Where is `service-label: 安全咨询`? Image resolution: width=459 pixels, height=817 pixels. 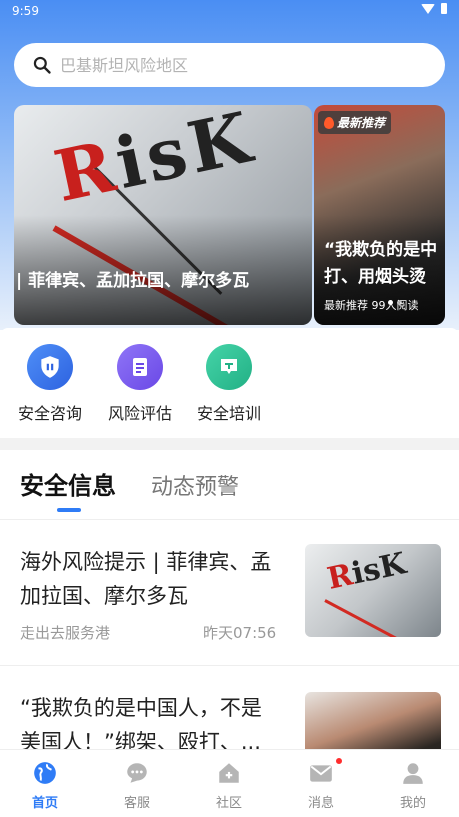
service-label: 安全咨询 is located at coordinates (49, 413).